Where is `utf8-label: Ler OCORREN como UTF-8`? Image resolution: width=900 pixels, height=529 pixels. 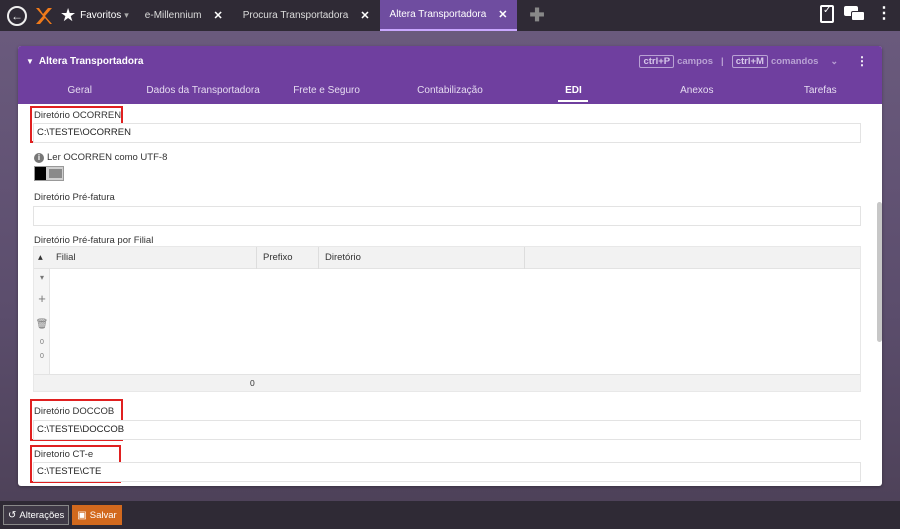
utf8-label: Ler OCORREN como UTF-8 is located at coordinates (107, 157).